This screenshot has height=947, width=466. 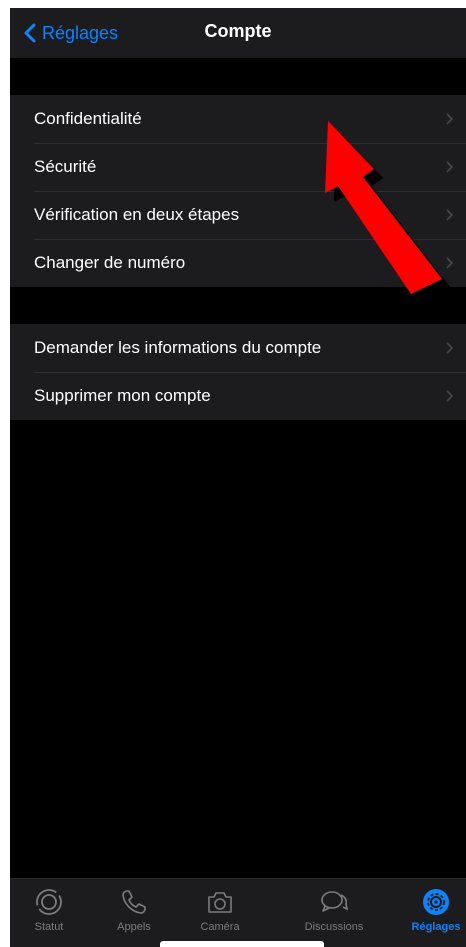 I want to click on home-indicator, so click(x=242, y=944).